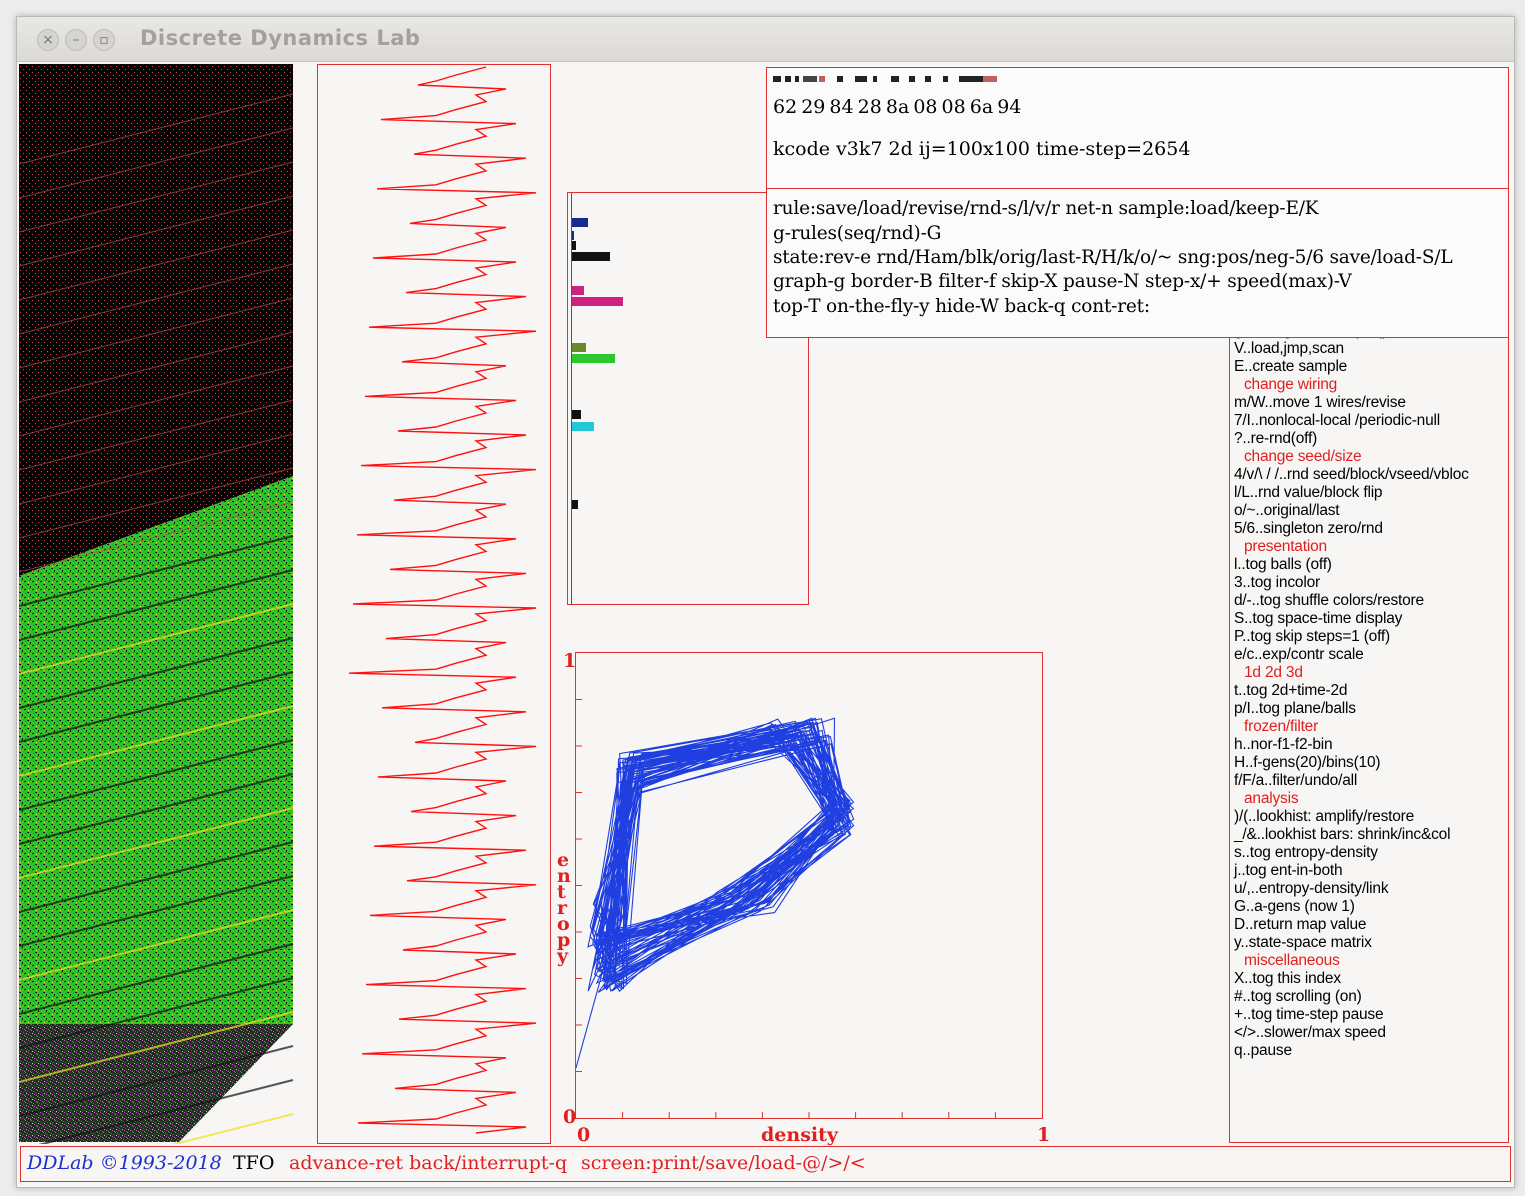 This screenshot has height=1196, width=1525. What do you see at coordinates (1289, 349) in the screenshot?
I see `menu-key-item: V..load,jmp,scan` at bounding box center [1289, 349].